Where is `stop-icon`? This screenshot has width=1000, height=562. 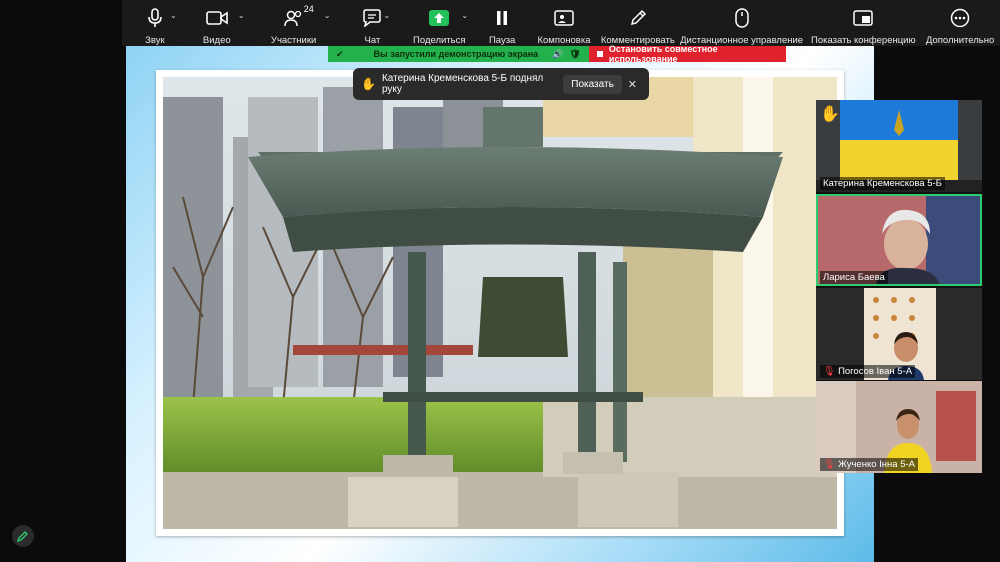
stop-icon is located at coordinates (600, 54).